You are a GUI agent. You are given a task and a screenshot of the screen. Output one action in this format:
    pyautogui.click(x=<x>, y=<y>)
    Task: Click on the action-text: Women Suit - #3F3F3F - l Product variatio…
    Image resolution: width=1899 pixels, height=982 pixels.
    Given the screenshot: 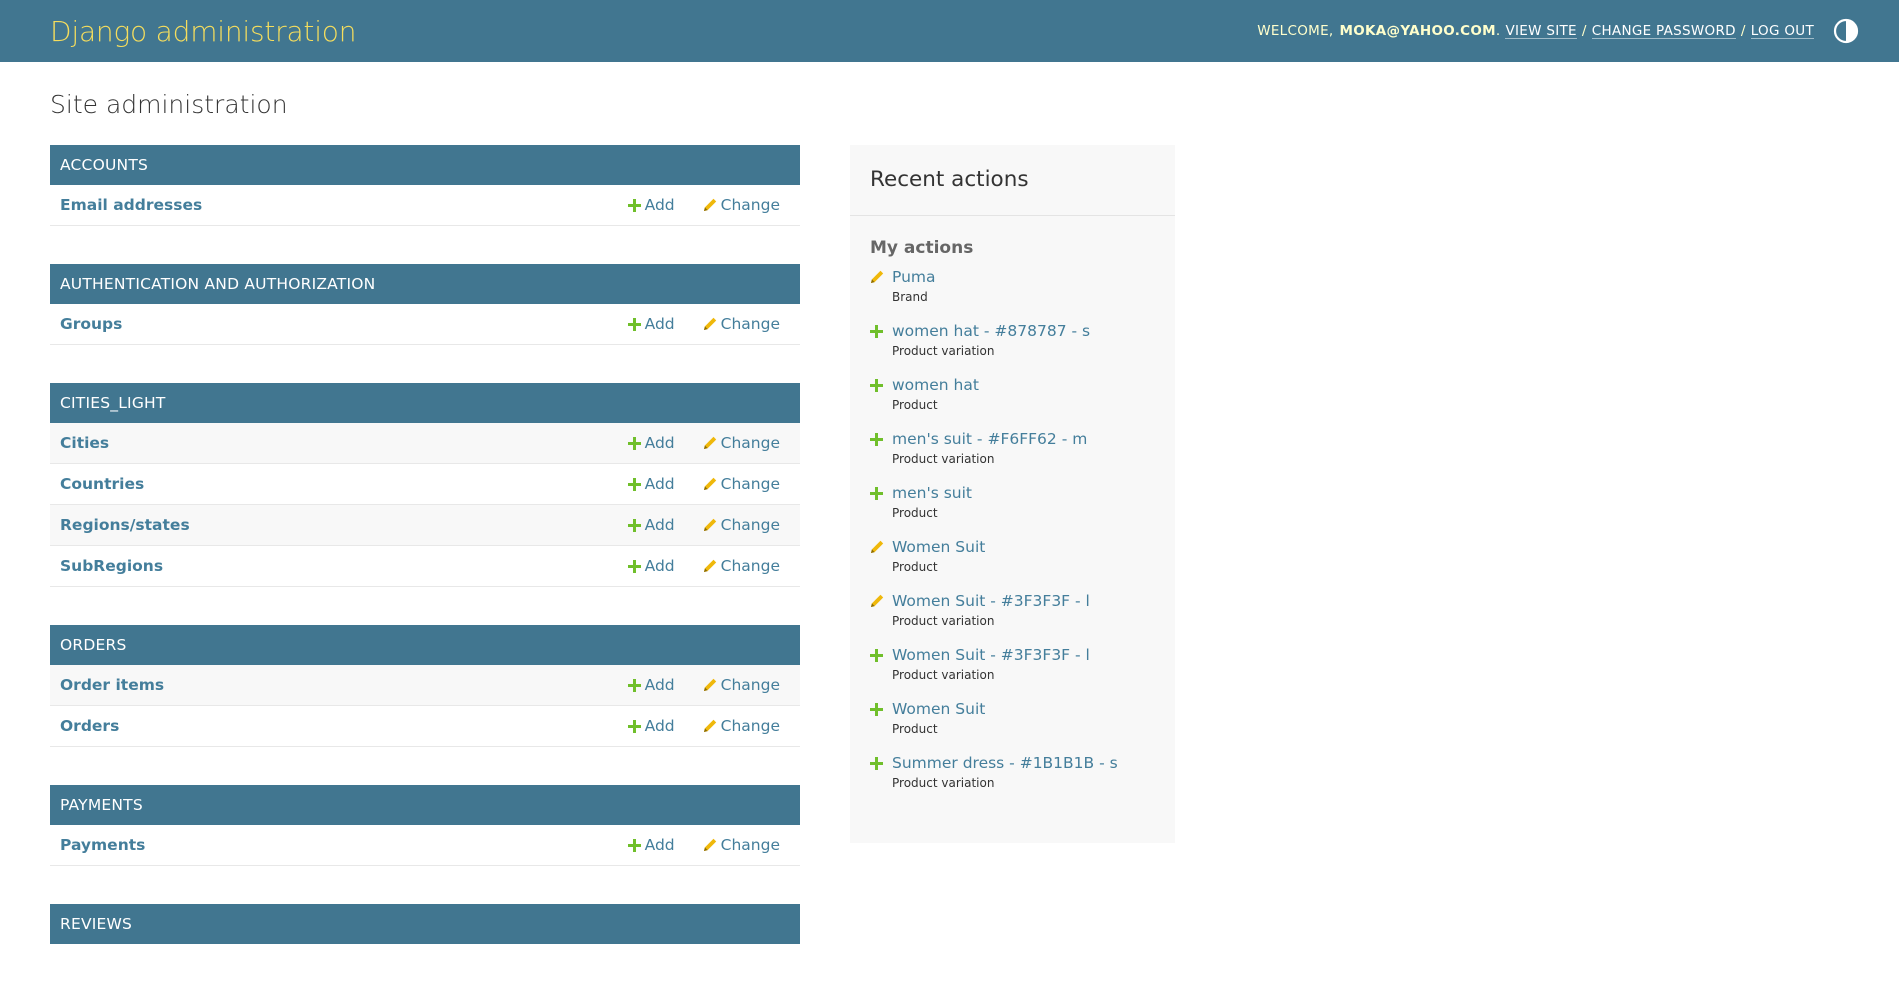 What is the action you would take?
    pyautogui.click(x=991, y=671)
    